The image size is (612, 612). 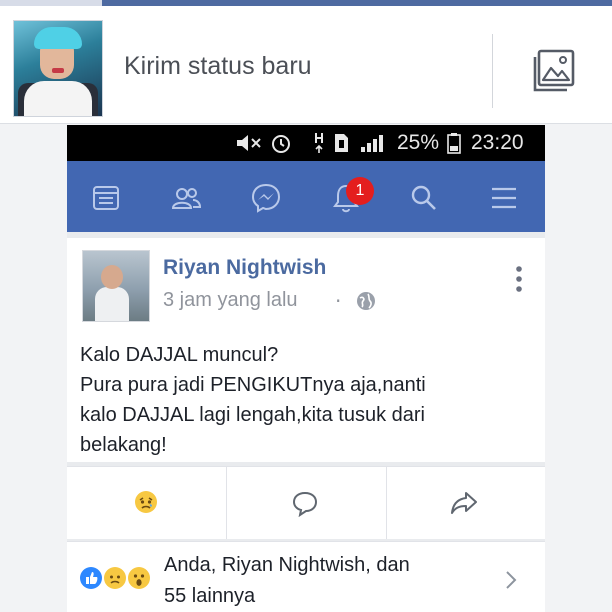 I want to click on status-prompt: Kirim status baru, so click(x=218, y=66).